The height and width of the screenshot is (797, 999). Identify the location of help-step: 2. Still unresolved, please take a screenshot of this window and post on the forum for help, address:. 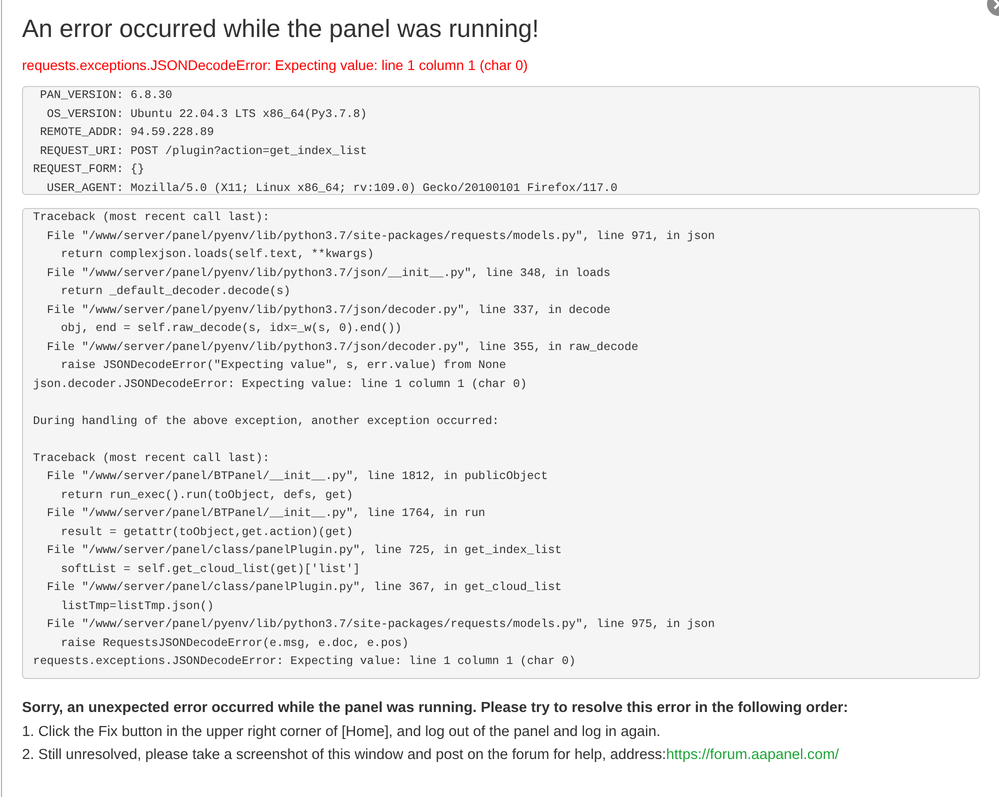
(344, 755).